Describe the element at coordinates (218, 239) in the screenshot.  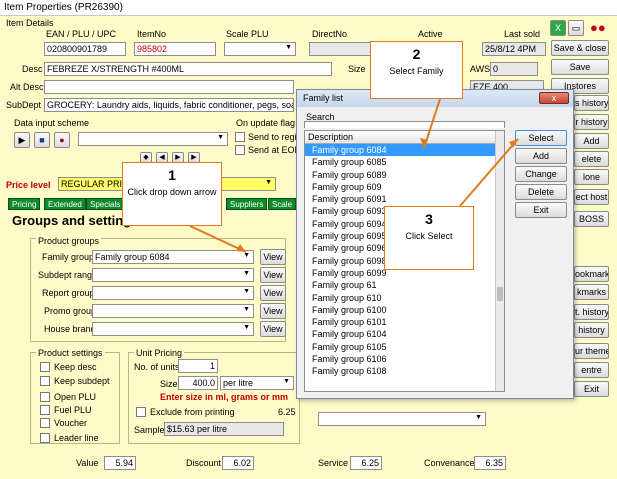
I see `arrow-1-line` at that location.